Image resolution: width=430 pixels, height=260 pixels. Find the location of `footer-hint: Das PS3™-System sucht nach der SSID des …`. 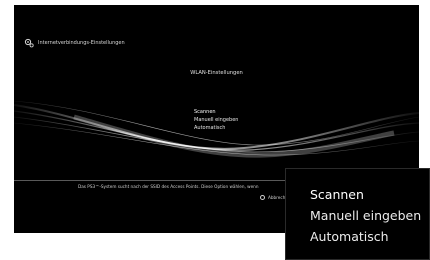

footer-hint: Das PS3™-System sucht nach der SSID des … is located at coordinates (168, 186).